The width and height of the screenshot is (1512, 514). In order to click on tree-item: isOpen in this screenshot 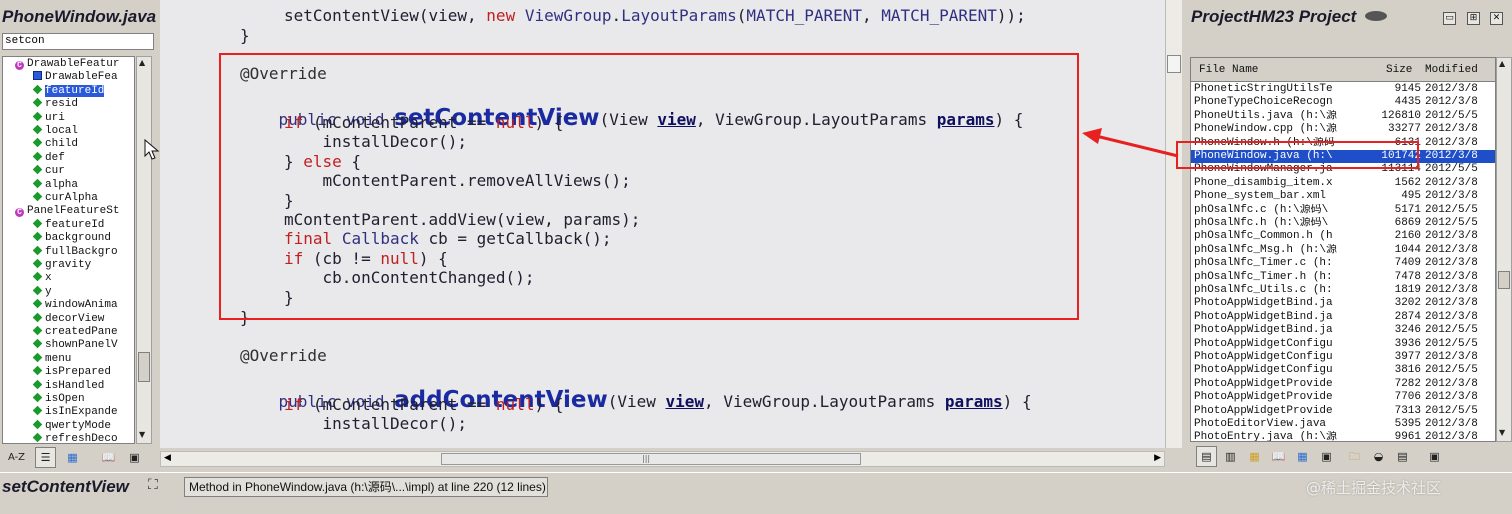, I will do `click(58, 399)`.